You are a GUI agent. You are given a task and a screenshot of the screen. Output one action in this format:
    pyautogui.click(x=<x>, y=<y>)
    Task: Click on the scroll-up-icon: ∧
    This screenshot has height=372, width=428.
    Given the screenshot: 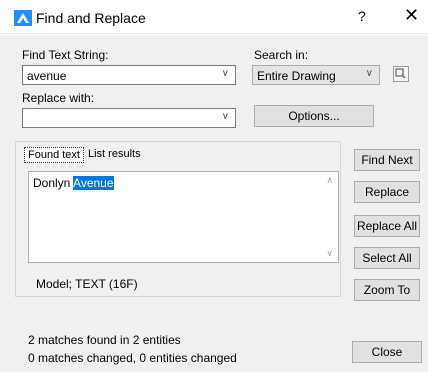 What is the action you would take?
    pyautogui.click(x=329, y=180)
    